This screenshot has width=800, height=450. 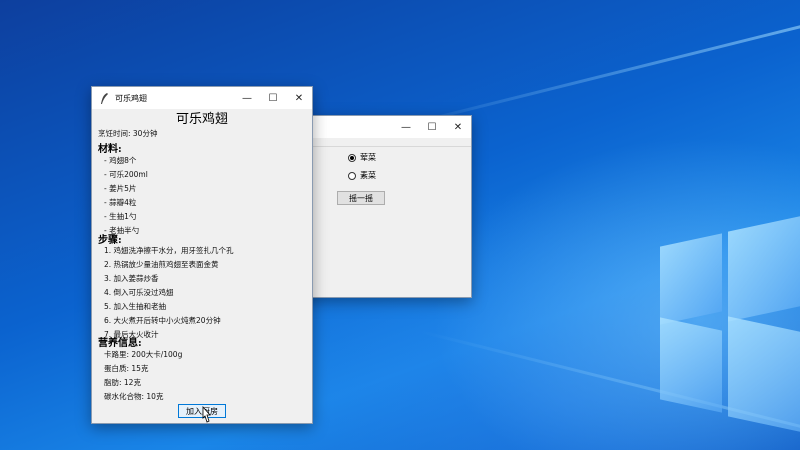 What do you see at coordinates (134, 396) in the screenshot?
I see `nutrition-item: 碳水化合物: 10克` at bounding box center [134, 396].